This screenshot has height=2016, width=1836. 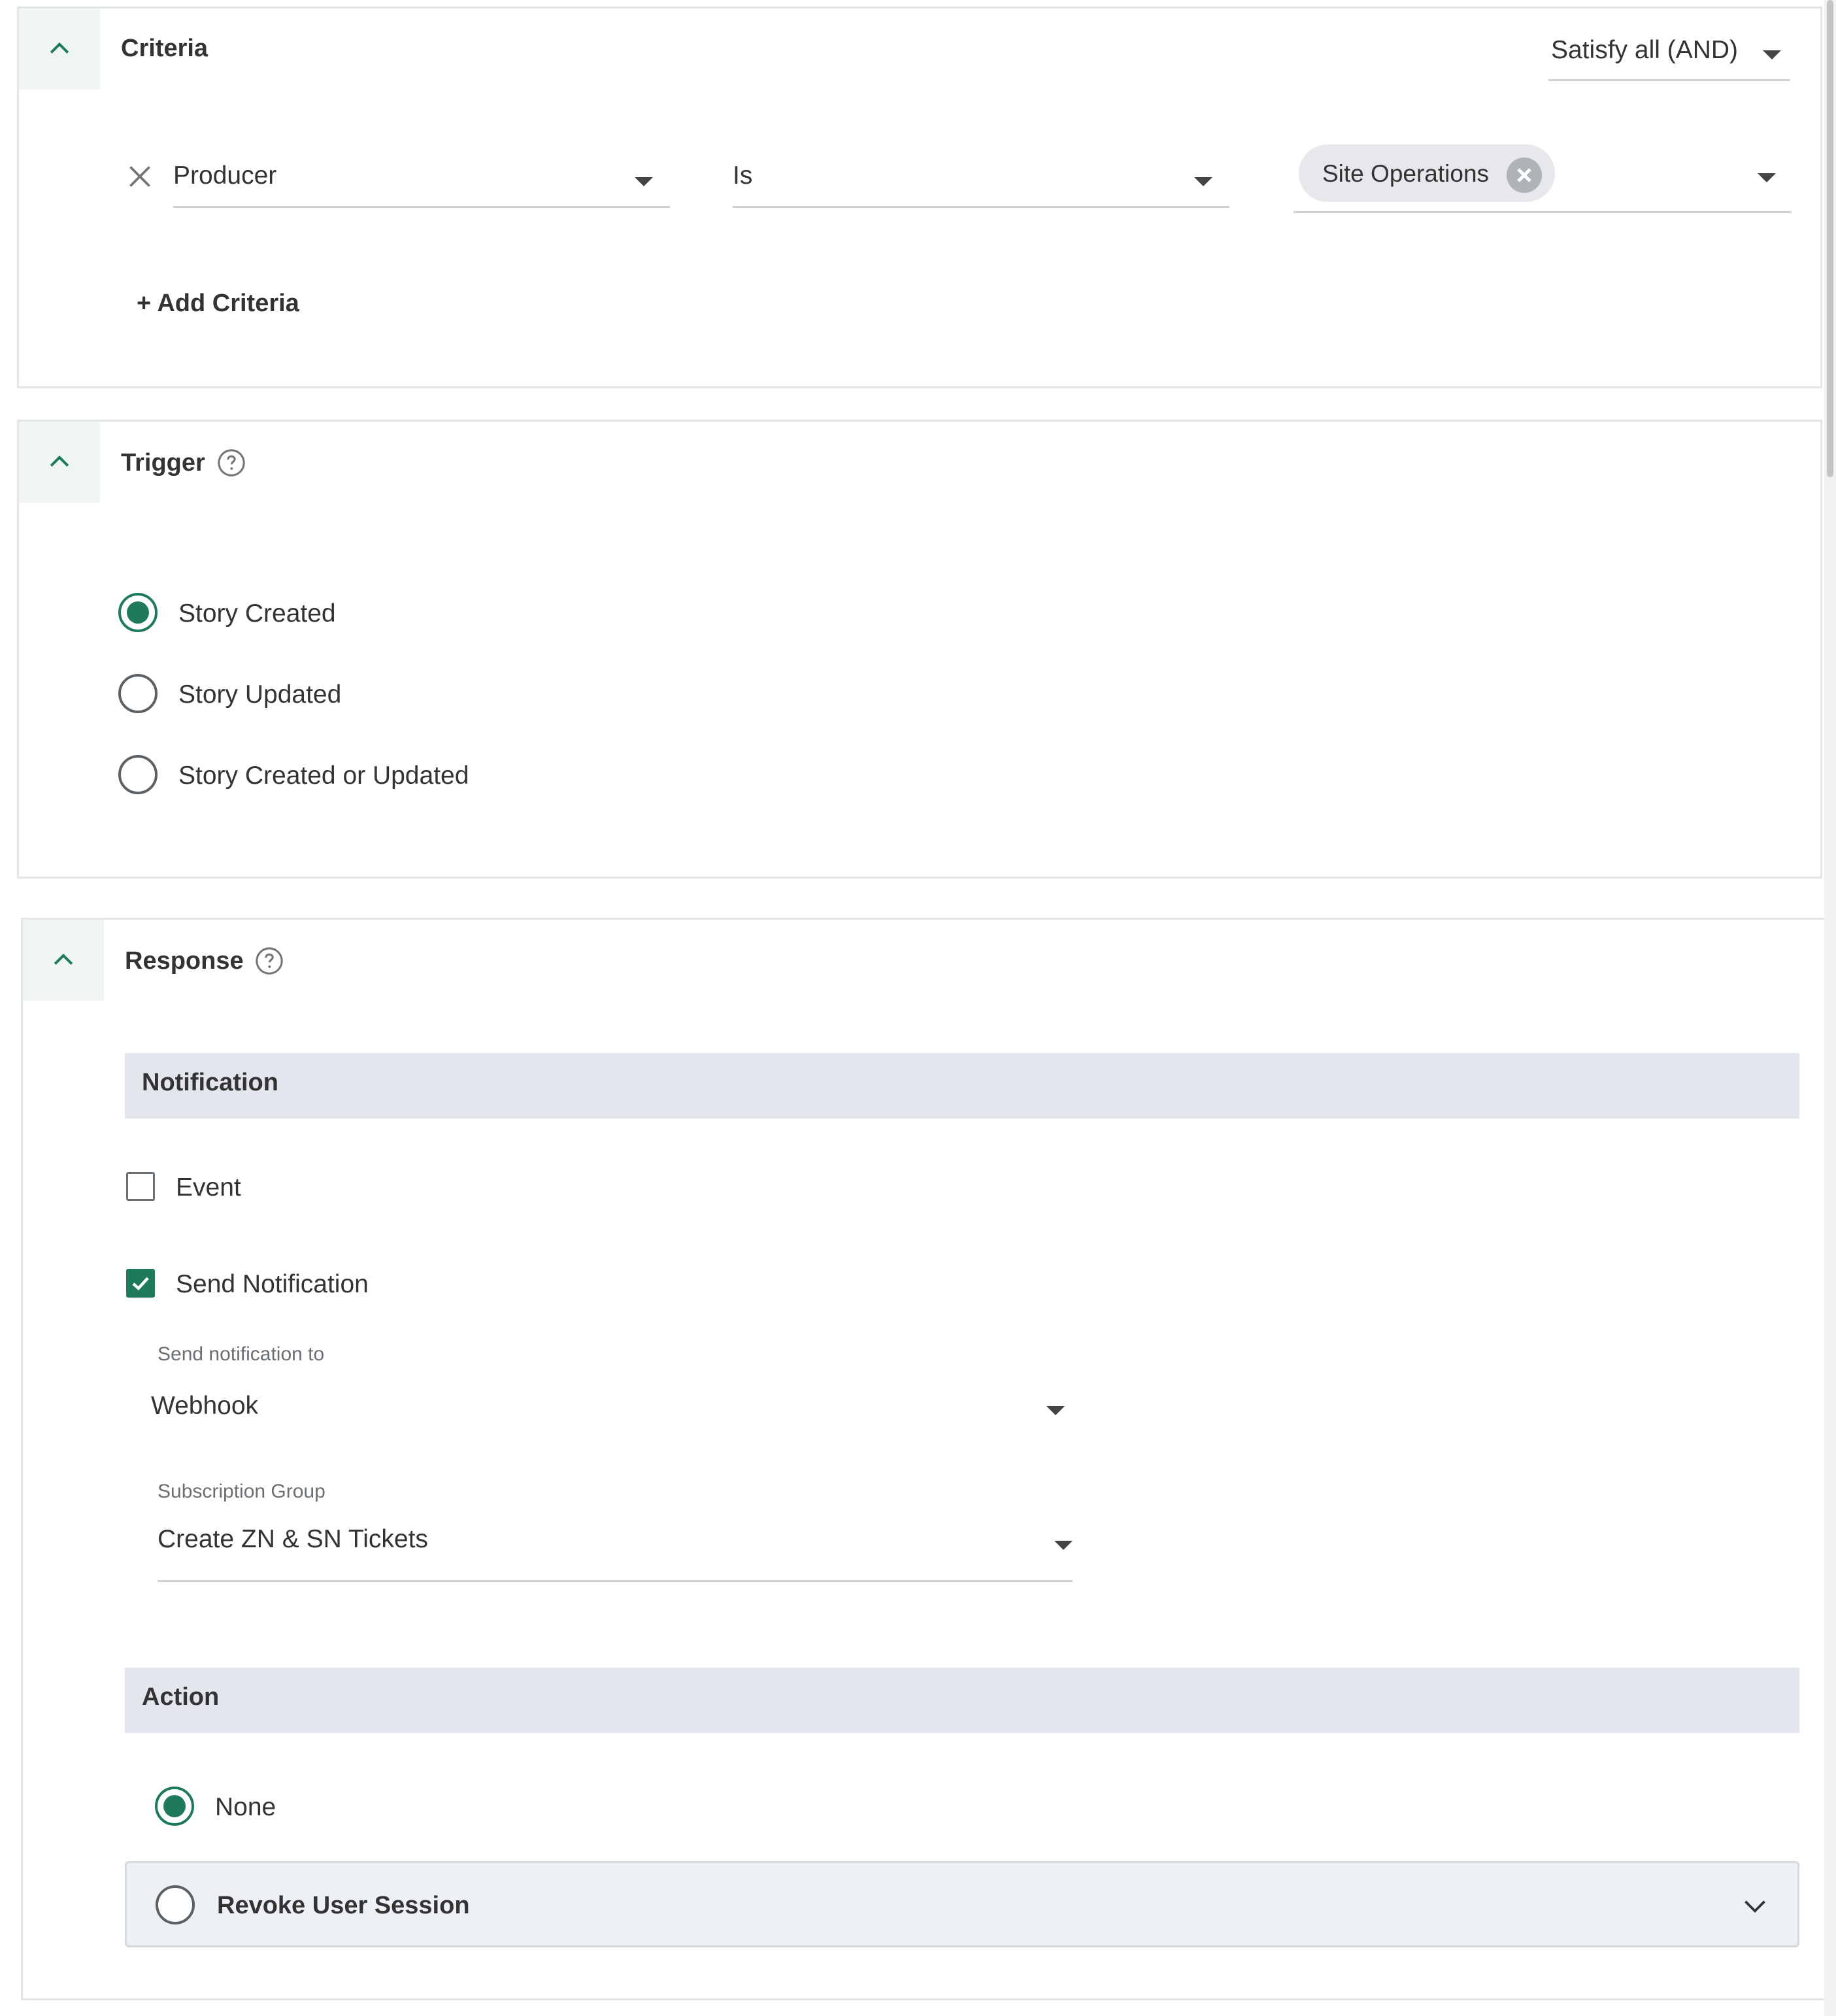 I want to click on trigger-option-story-created-or-updated: Story Created or Updated, so click(x=412, y=775).